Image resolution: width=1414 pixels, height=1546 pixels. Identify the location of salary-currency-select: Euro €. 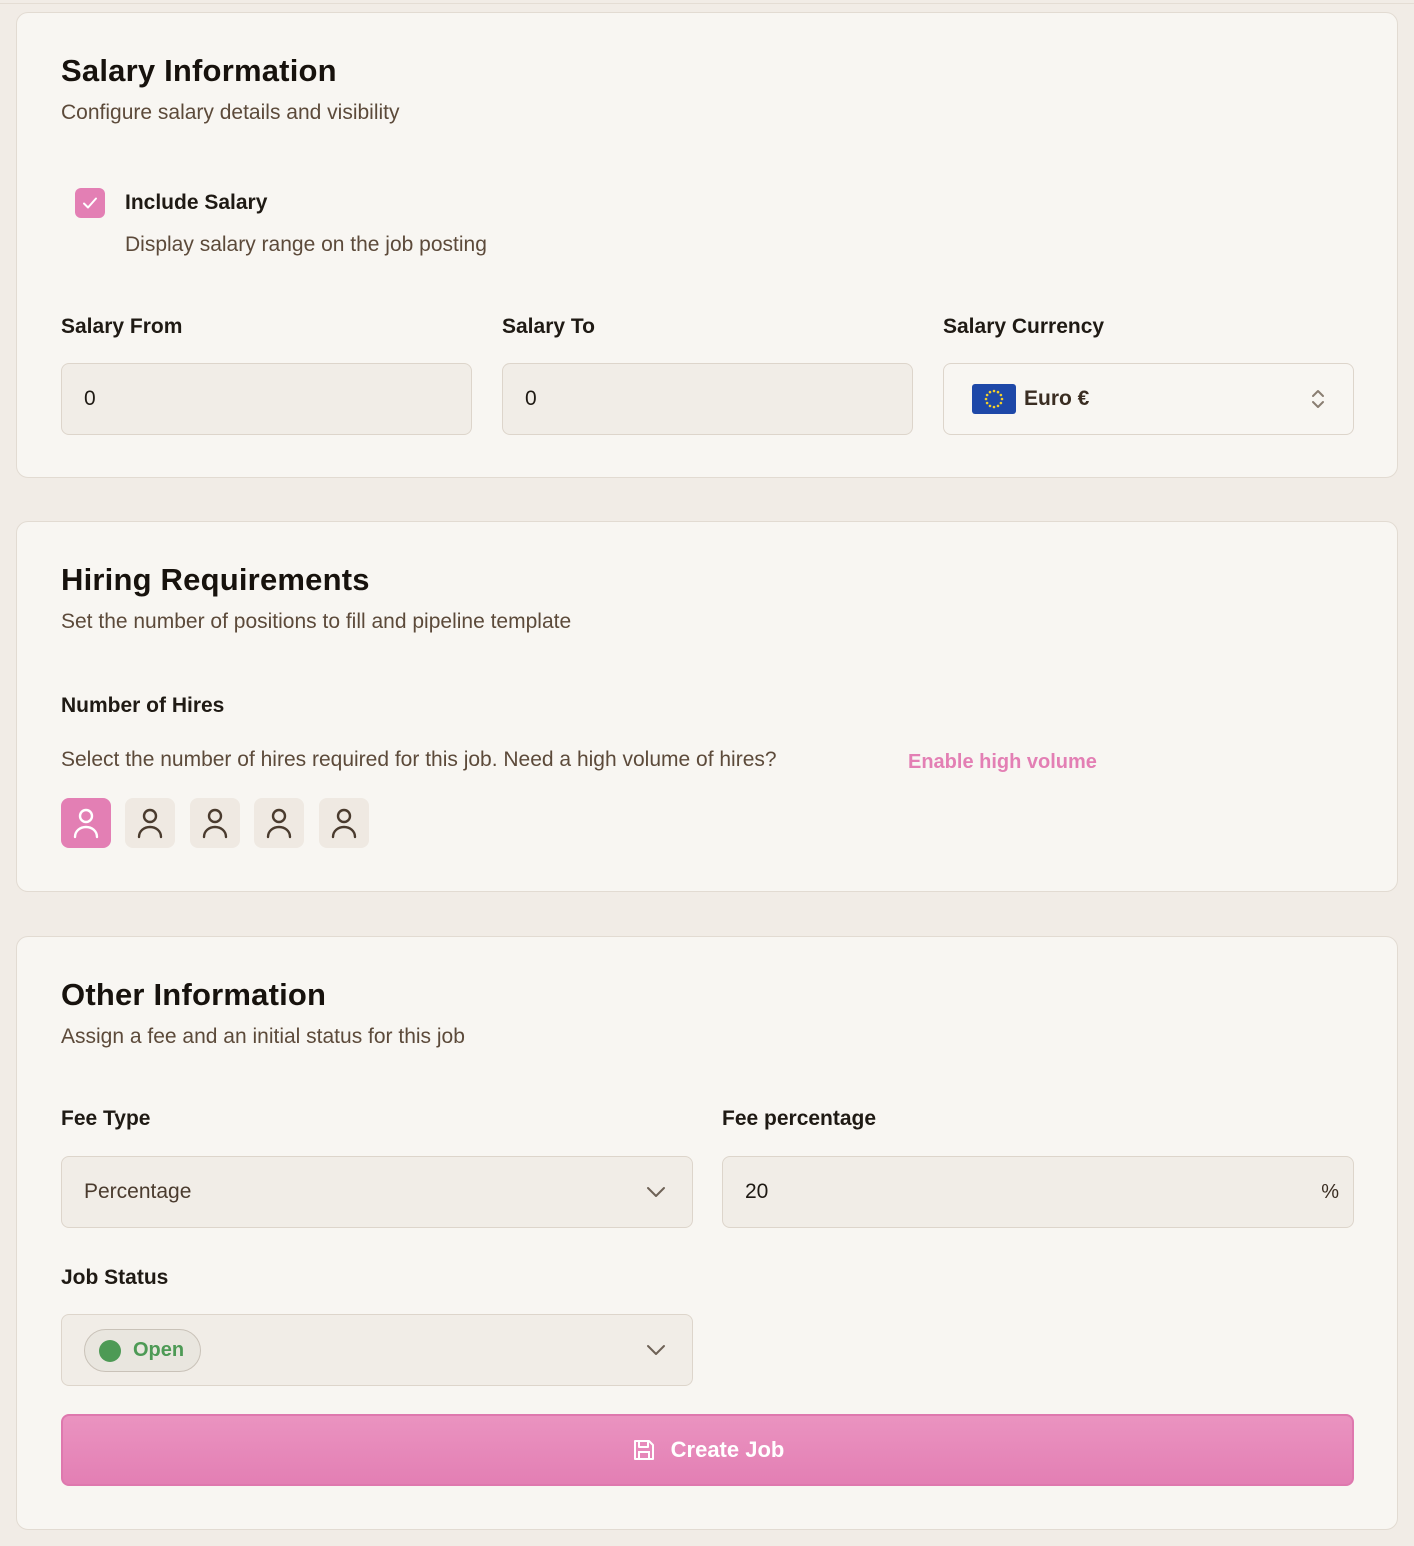
(1148, 399).